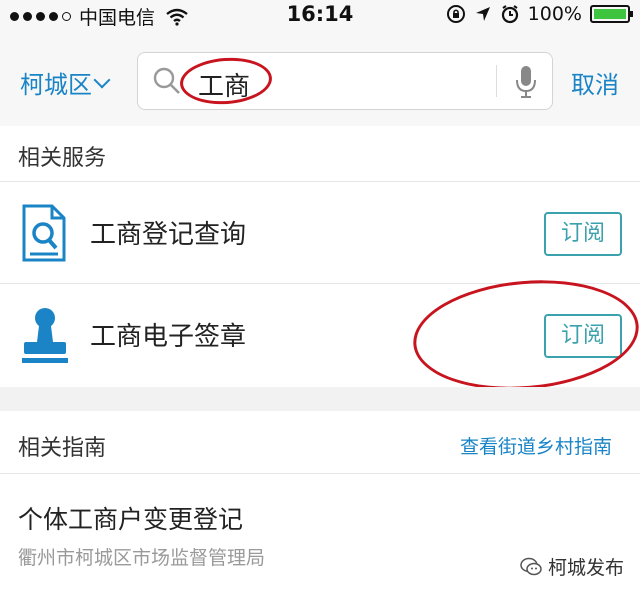  What do you see at coordinates (62, 158) in the screenshot?
I see `section-title-services: 相关服务` at bounding box center [62, 158].